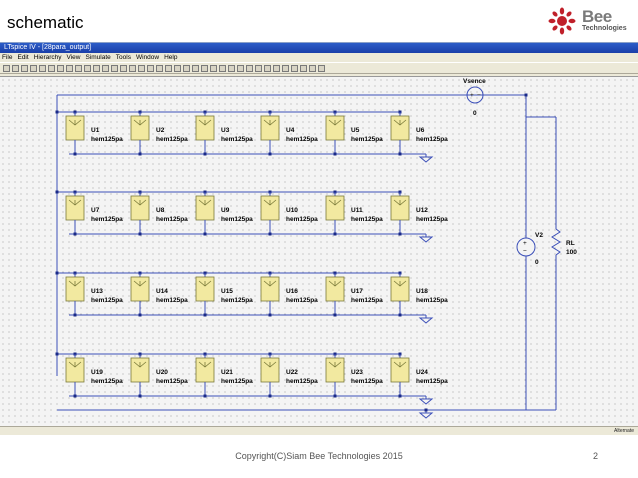 The height and width of the screenshot is (478, 638). I want to click on v2-value-label: 0, so click(537, 262).